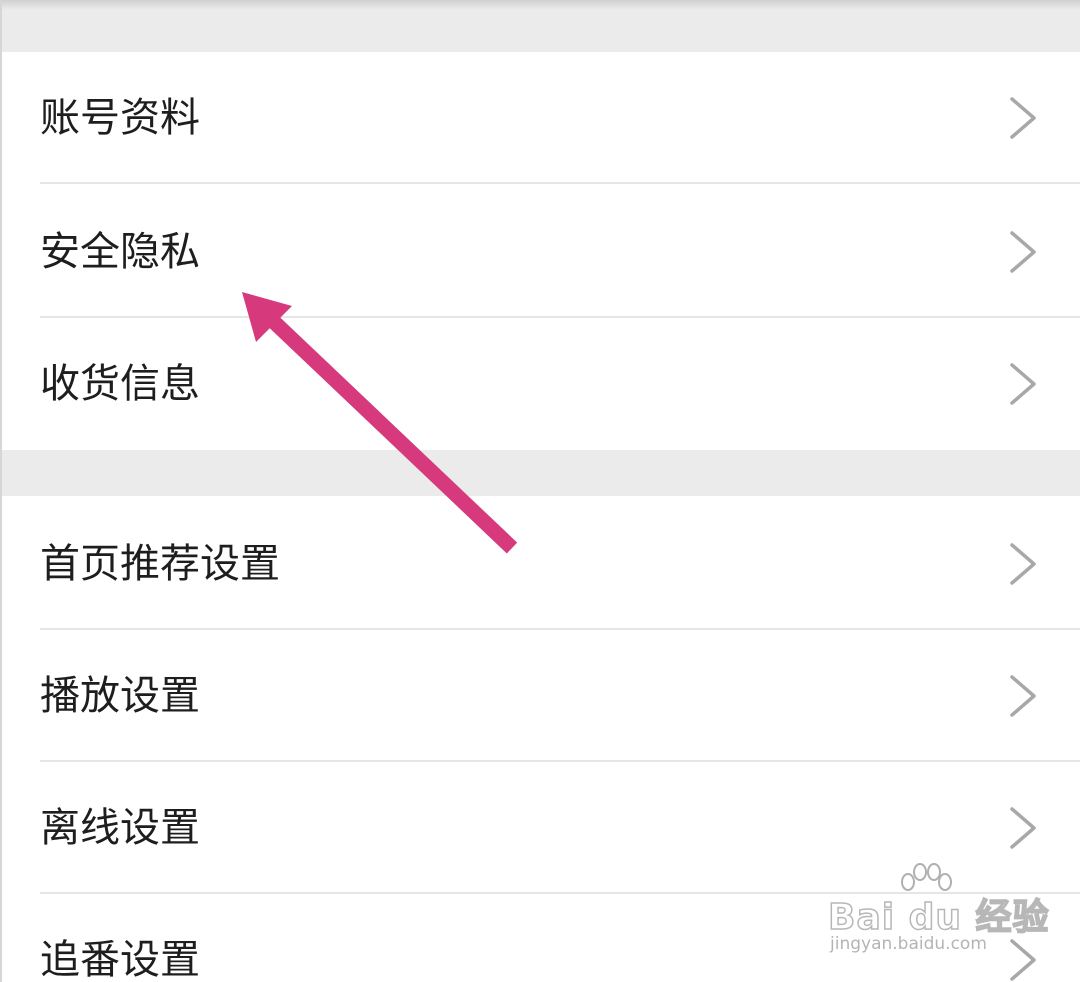 The width and height of the screenshot is (1080, 982). Describe the element at coordinates (120, 959) in the screenshot. I see `settings-item-label: 追番设置` at that location.